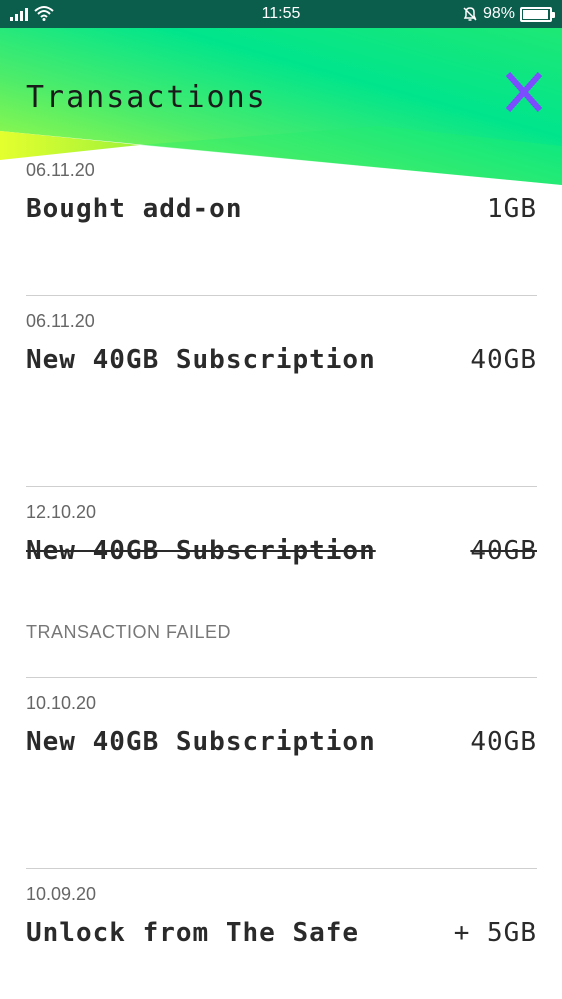 The height and width of the screenshot is (999, 562). Describe the element at coordinates (512, 209) in the screenshot. I see `transaction-amount: 1GB` at that location.